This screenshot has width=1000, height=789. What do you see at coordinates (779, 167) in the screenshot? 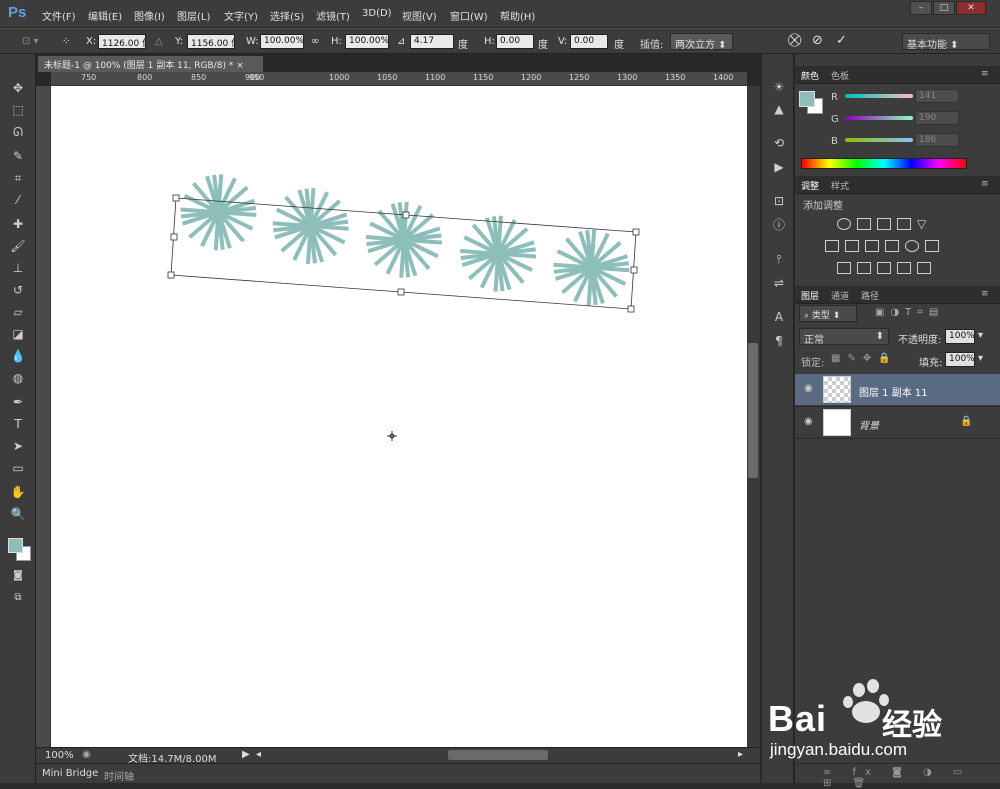
I see `actions-play-icon: ▶` at bounding box center [779, 167].